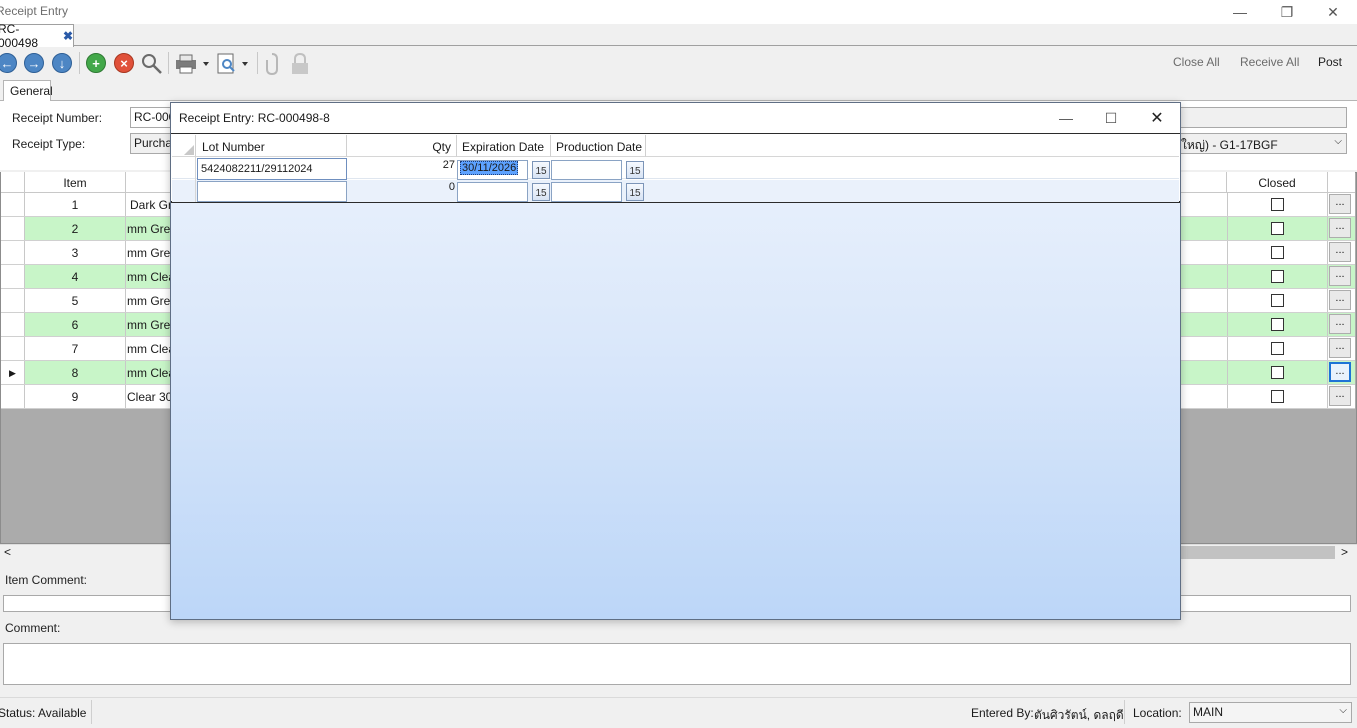  Describe the element at coordinates (152, 64) in the screenshot. I see `search-icon` at that location.